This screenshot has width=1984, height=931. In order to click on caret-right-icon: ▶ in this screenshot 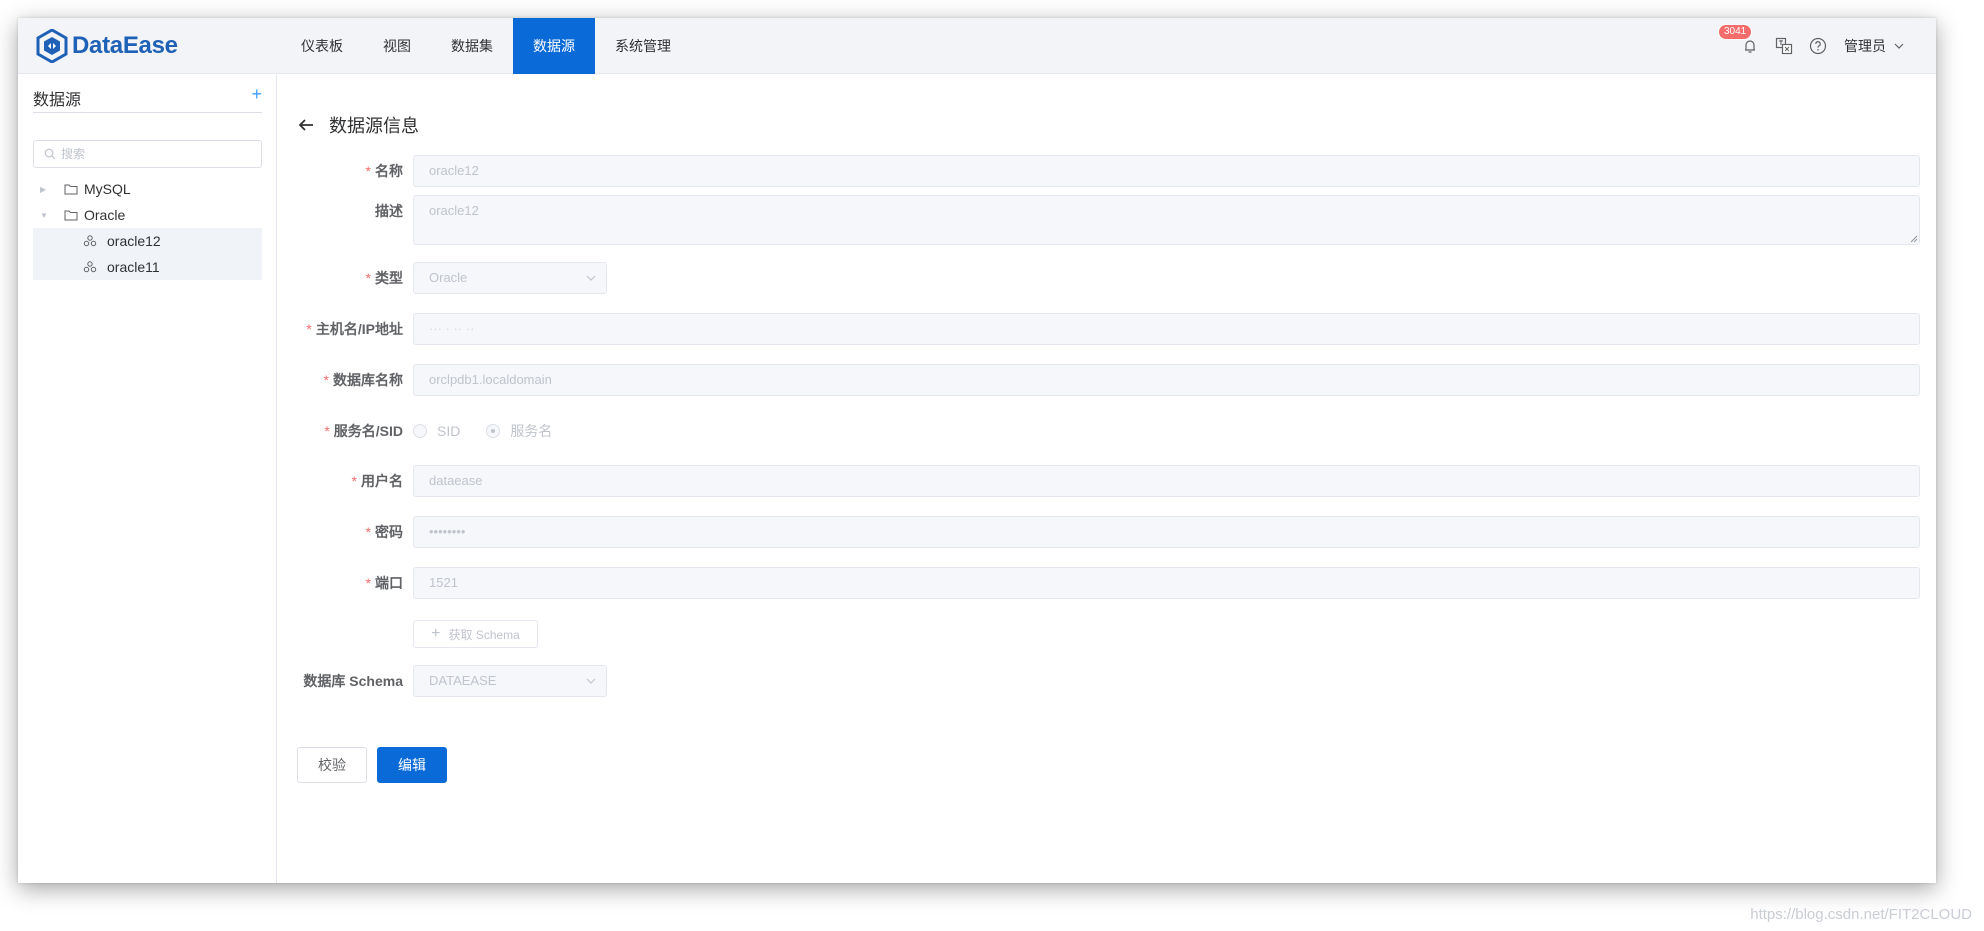, I will do `click(46, 189)`.